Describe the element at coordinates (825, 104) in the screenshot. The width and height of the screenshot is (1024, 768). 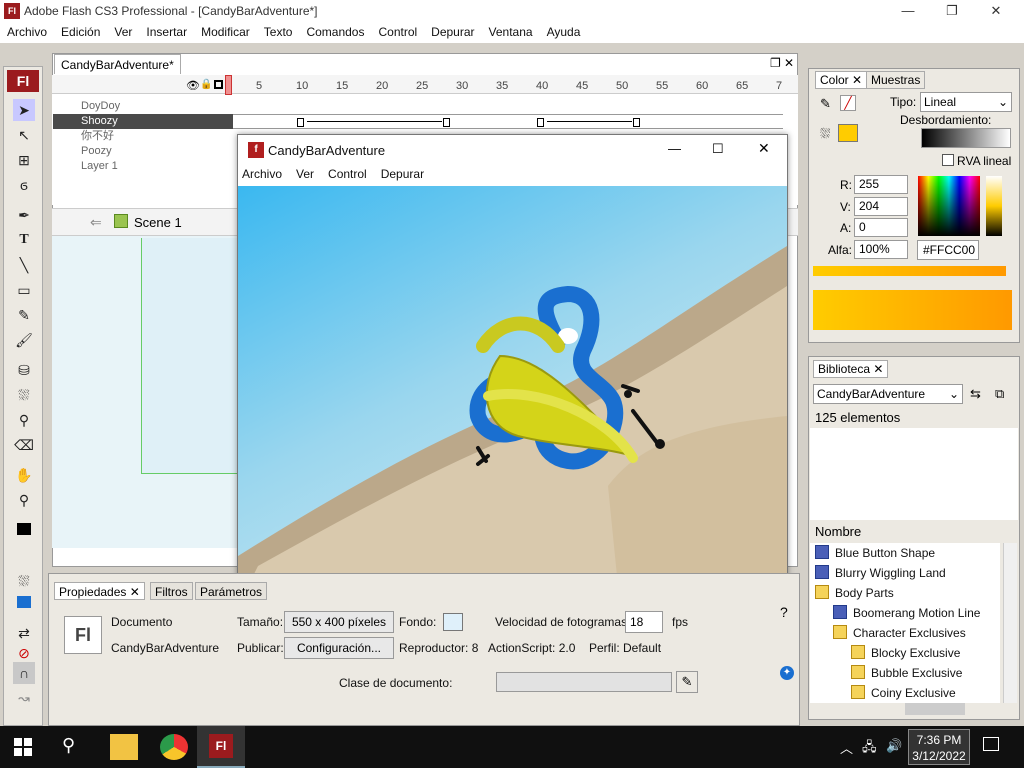
I see `stroke-pencil-icon: ✎` at that location.